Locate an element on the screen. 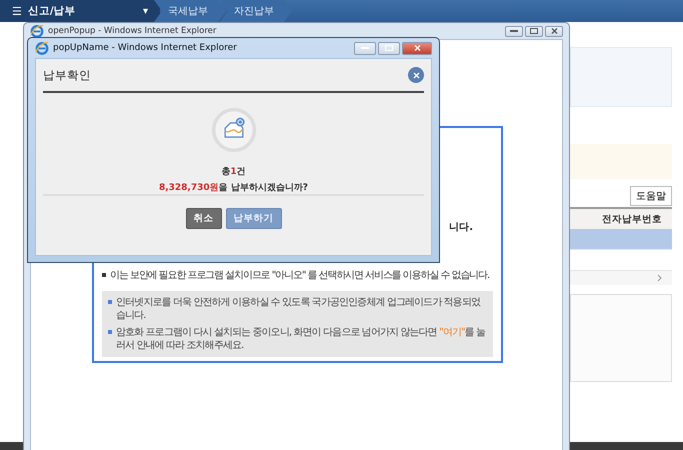 The height and width of the screenshot is (450, 683). minimize-icon is located at coordinates (514, 31).